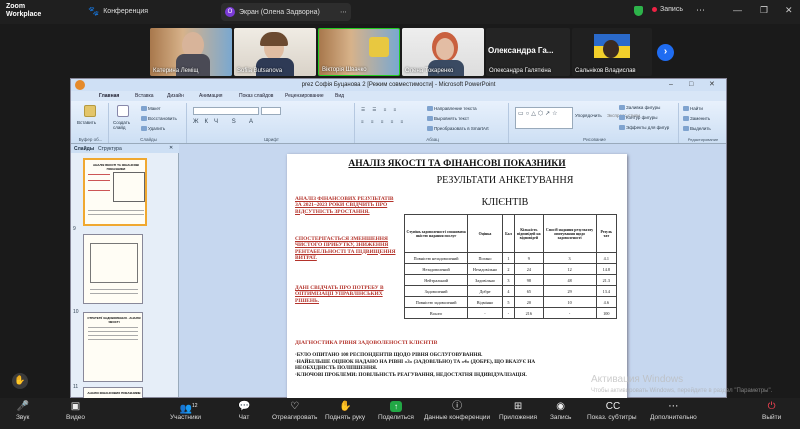  I want to click on shape-outline-button: Контур фигуры, so click(638, 118).